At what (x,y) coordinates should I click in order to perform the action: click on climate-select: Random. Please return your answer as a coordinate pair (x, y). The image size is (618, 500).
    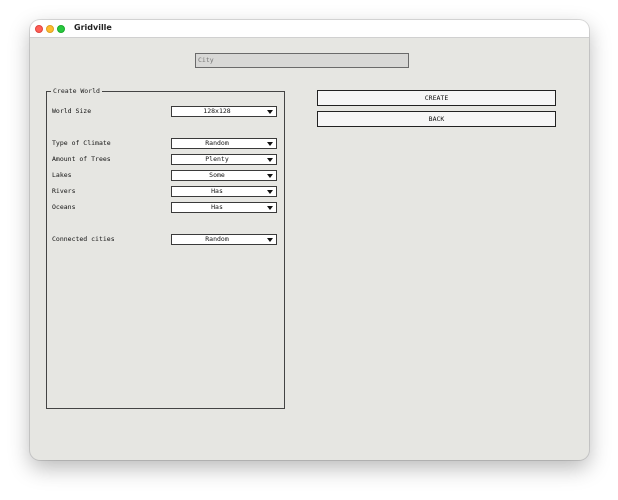
    Looking at the image, I should click on (224, 143).